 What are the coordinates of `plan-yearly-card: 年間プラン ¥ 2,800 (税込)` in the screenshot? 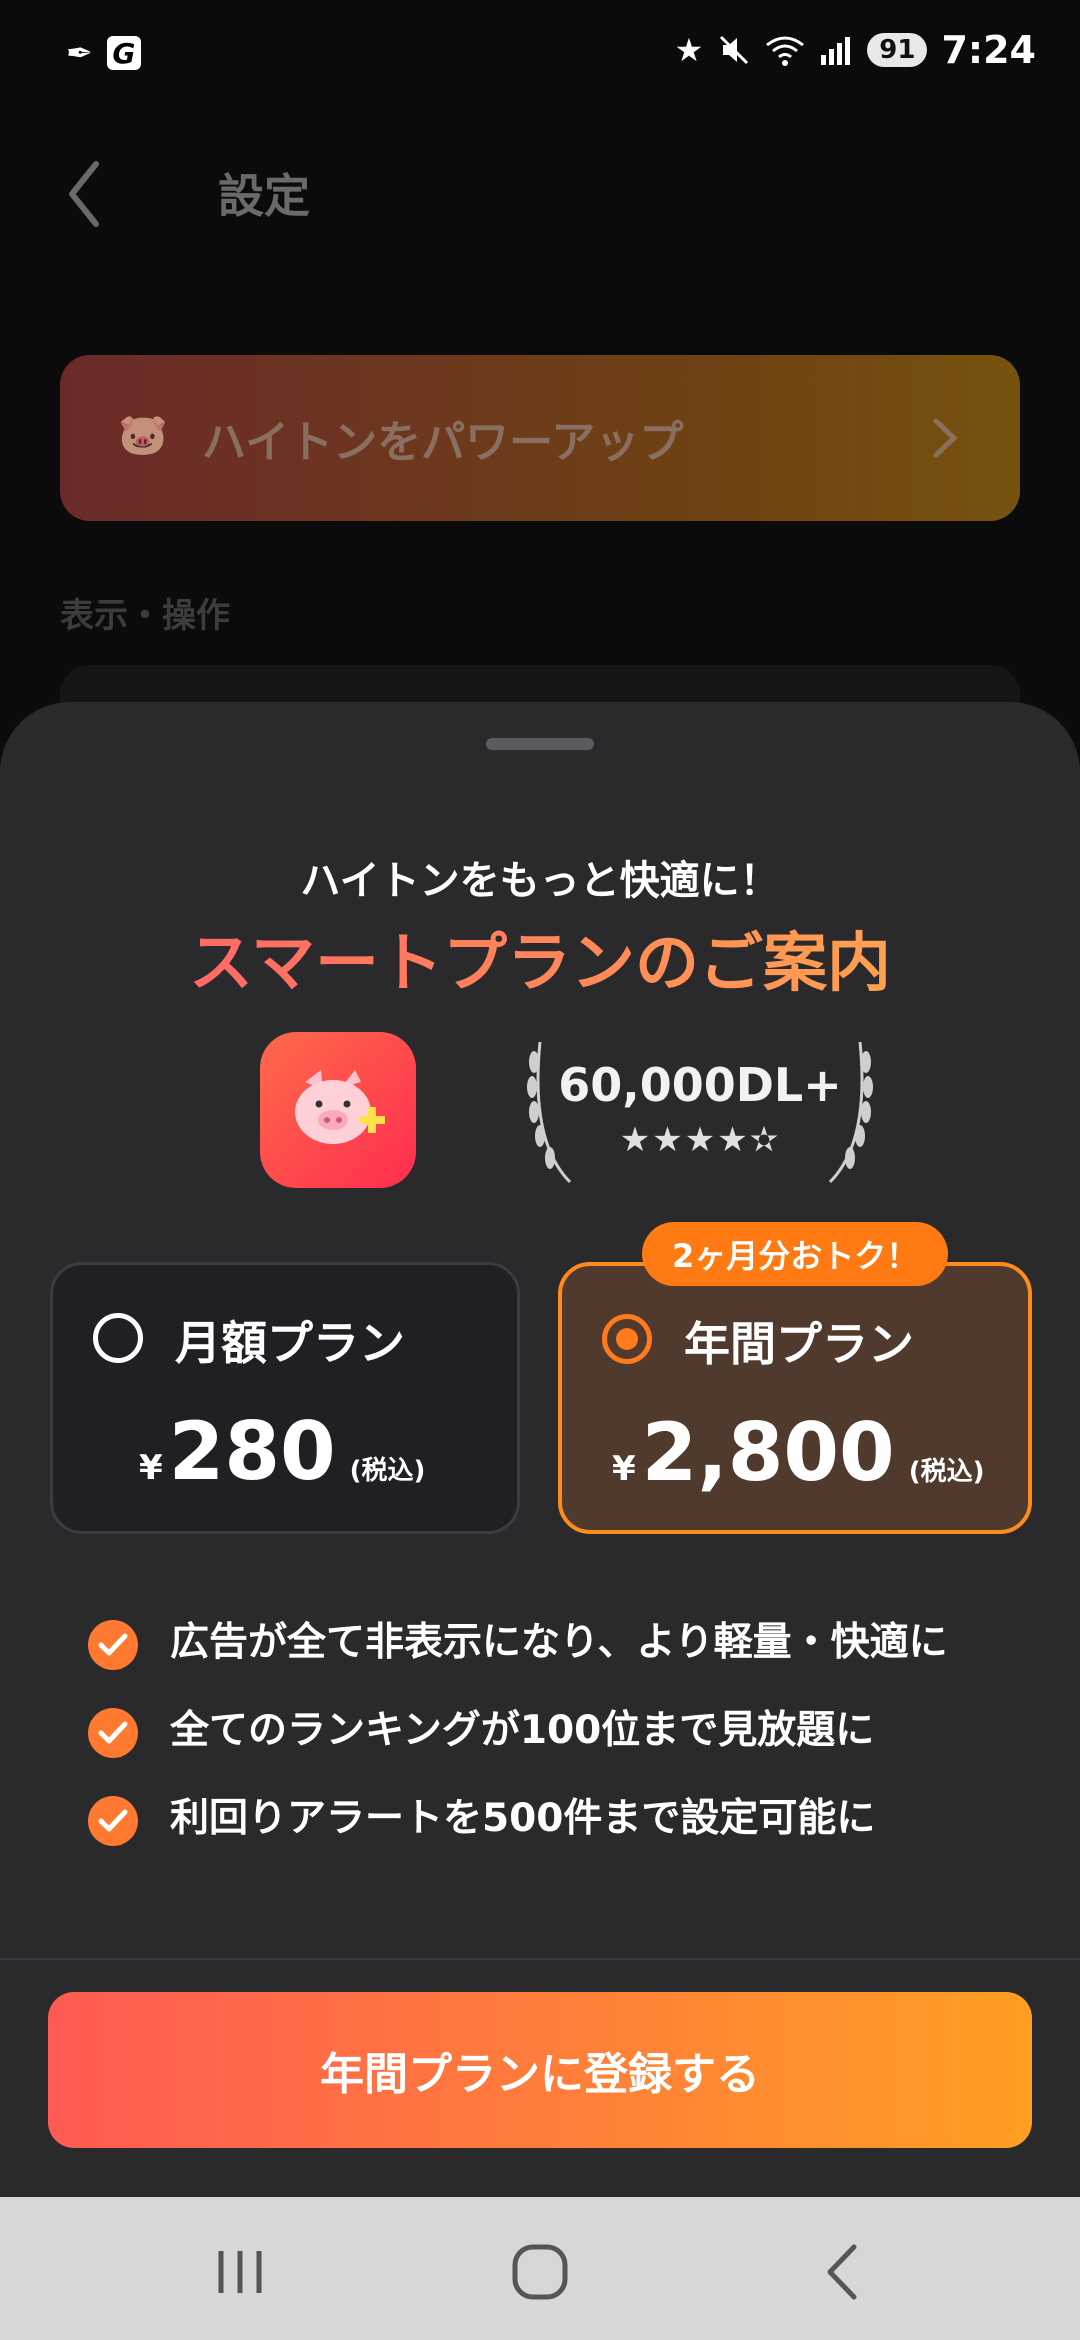 It's located at (795, 1398).